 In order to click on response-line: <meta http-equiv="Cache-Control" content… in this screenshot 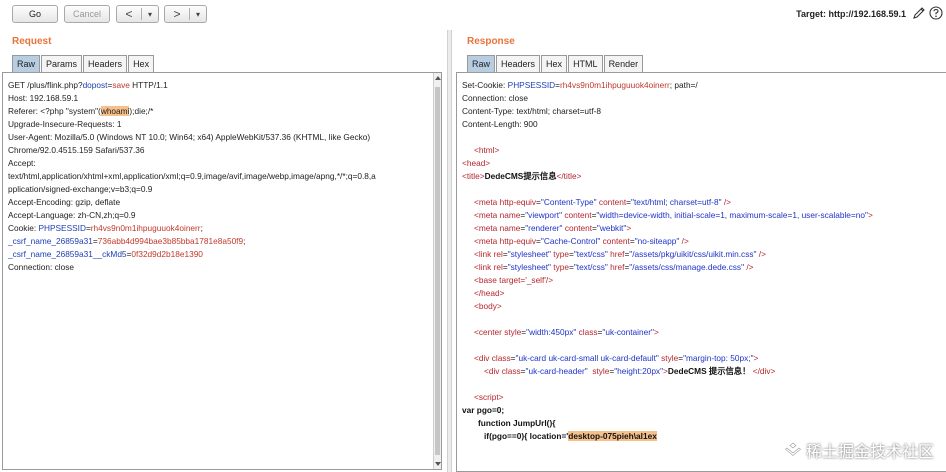, I will do `click(581, 241)`.